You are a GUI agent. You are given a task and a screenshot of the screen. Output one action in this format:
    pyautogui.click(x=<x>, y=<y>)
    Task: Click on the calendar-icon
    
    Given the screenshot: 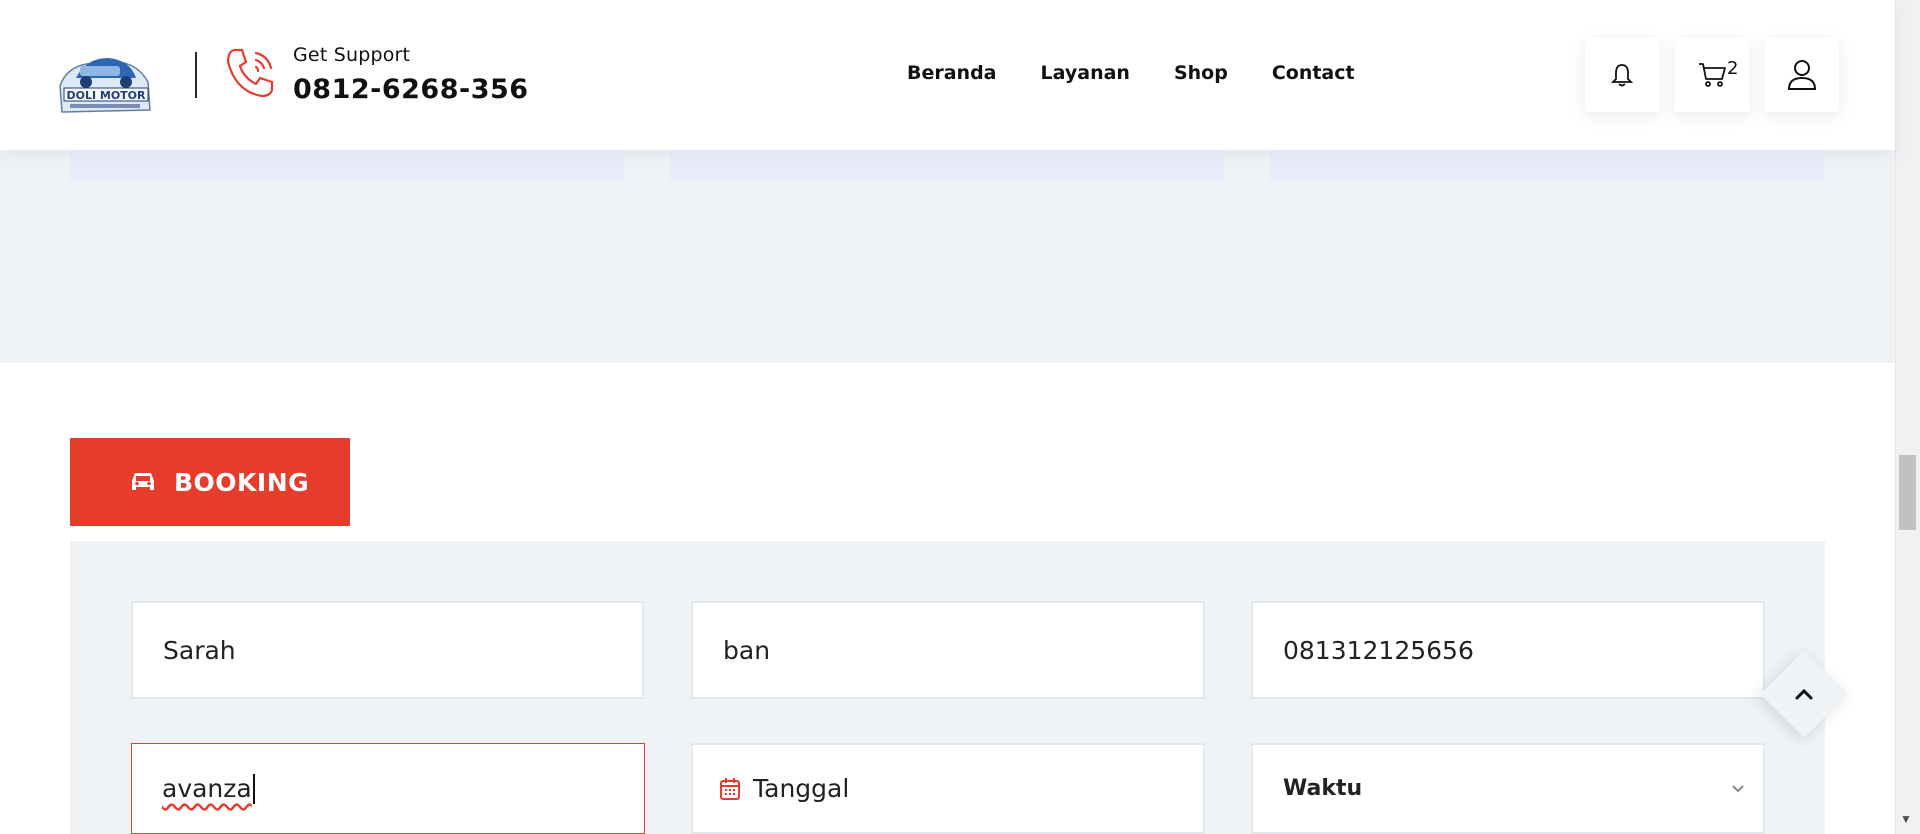 What is the action you would take?
    pyautogui.click(x=730, y=789)
    